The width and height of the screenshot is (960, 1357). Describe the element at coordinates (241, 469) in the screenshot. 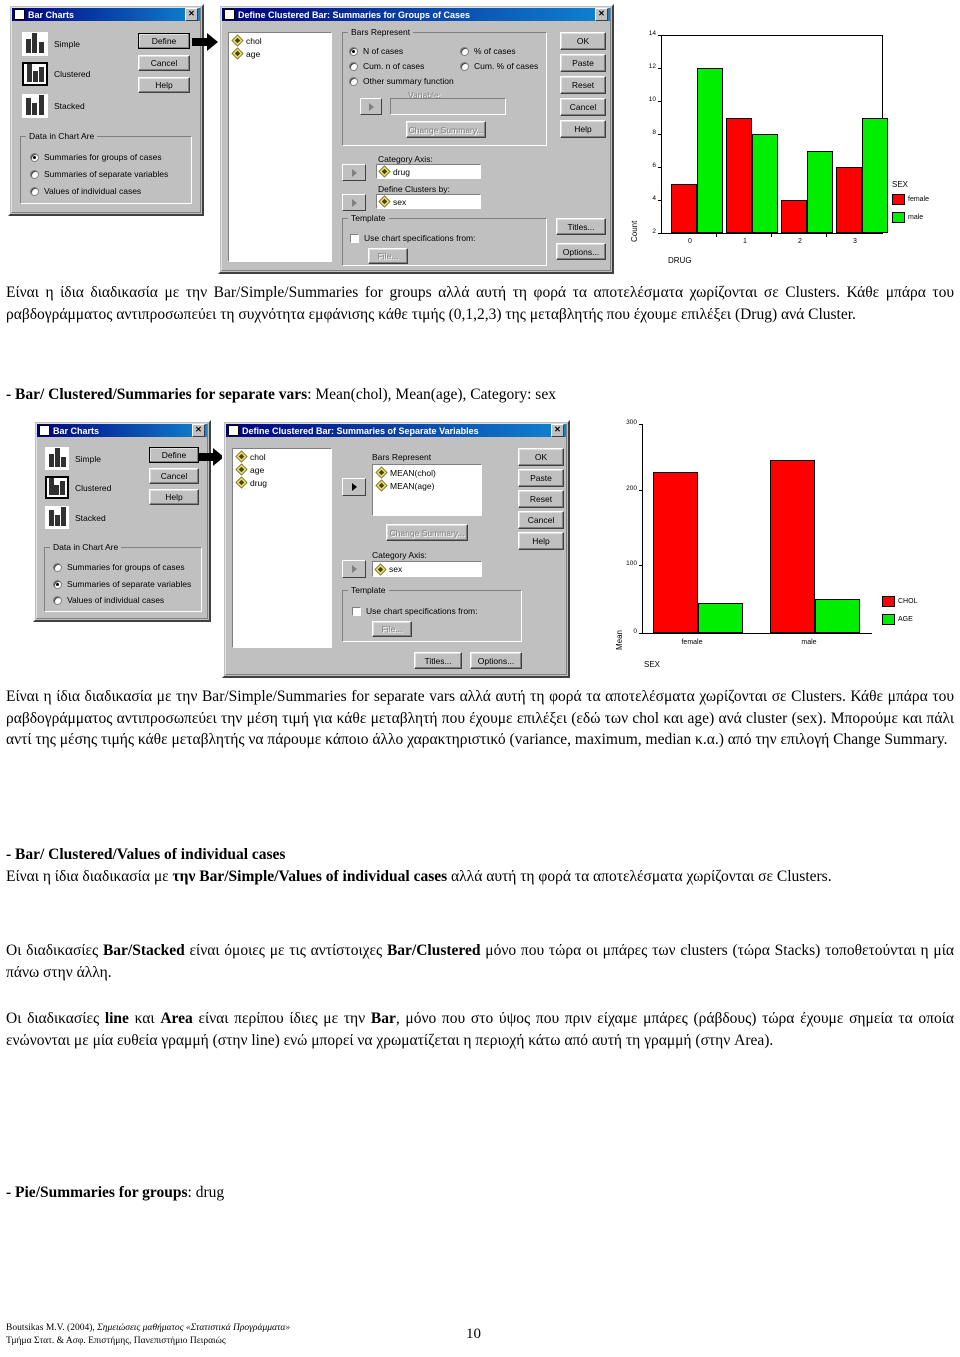

I see `scale-variable-icon` at that location.